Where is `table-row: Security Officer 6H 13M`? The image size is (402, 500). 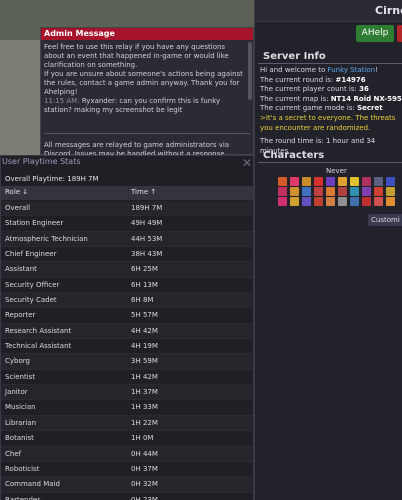 table-row: Security Officer 6H 13M is located at coordinates (127, 285).